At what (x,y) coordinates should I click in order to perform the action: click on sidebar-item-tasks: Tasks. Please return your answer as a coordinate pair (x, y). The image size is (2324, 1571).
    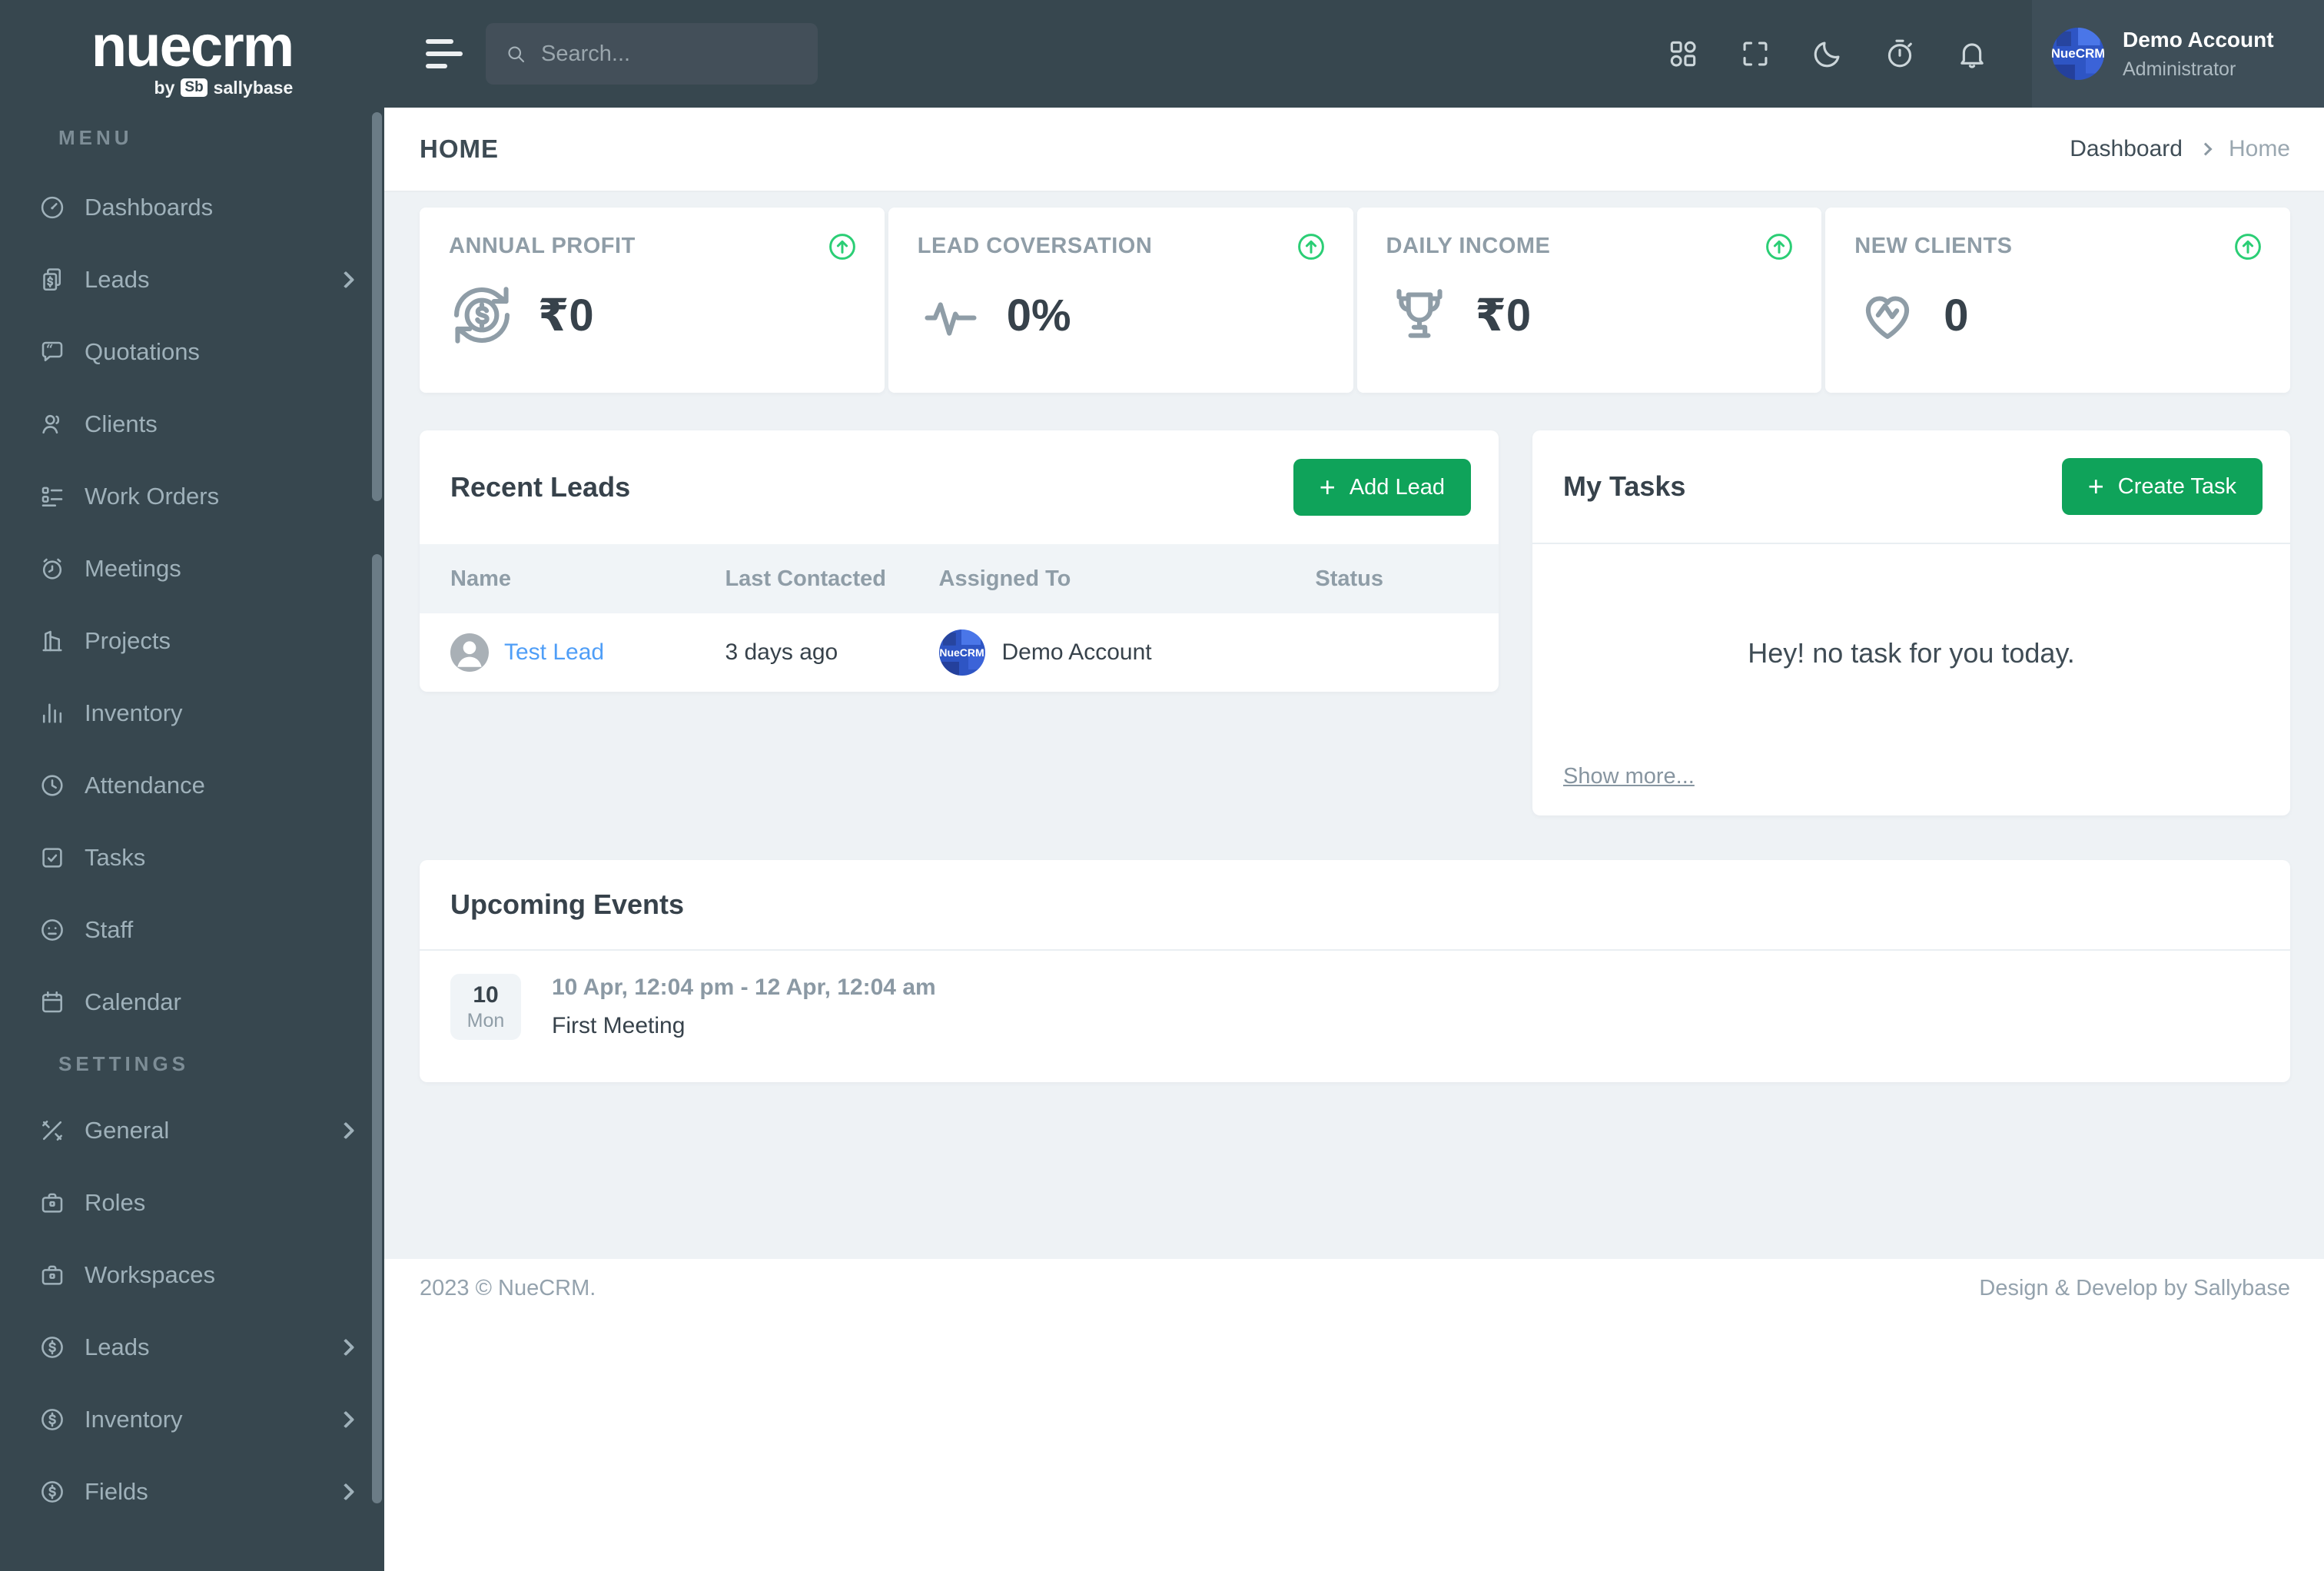
    Looking at the image, I should click on (192, 858).